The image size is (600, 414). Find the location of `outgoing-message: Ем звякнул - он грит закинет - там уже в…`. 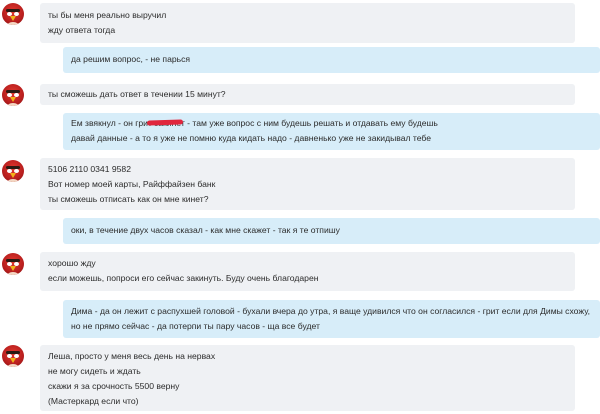

outgoing-message: Ем звякнул - он грит закинет - там уже в… is located at coordinates (331, 131).